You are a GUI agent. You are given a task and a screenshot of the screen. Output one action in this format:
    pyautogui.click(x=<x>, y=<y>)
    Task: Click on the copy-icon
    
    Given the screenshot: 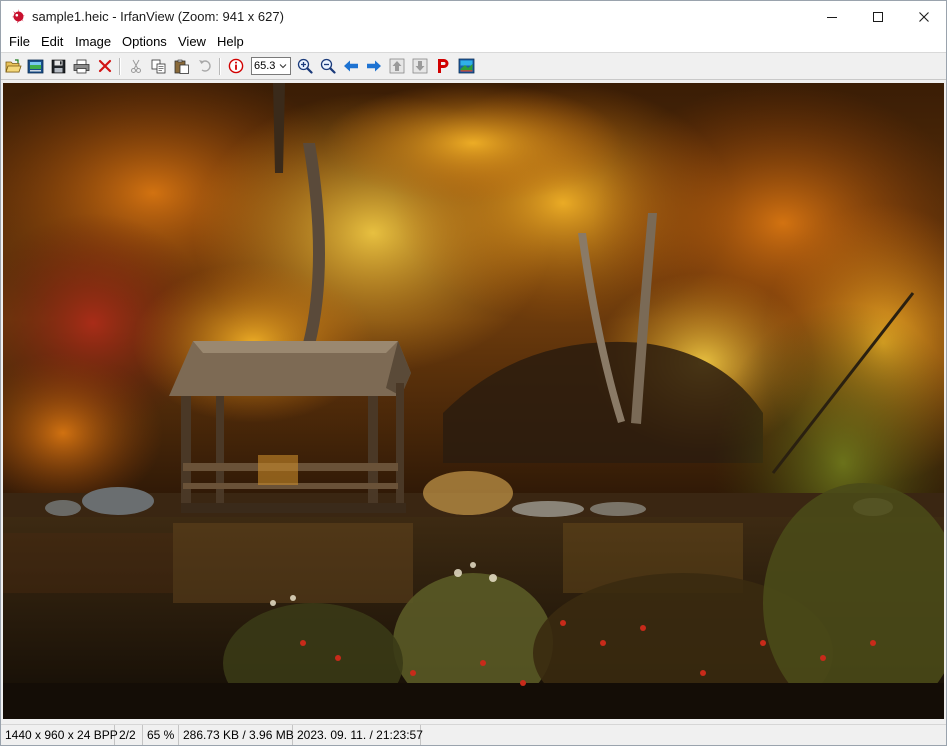 What is the action you would take?
    pyautogui.click(x=158, y=66)
    